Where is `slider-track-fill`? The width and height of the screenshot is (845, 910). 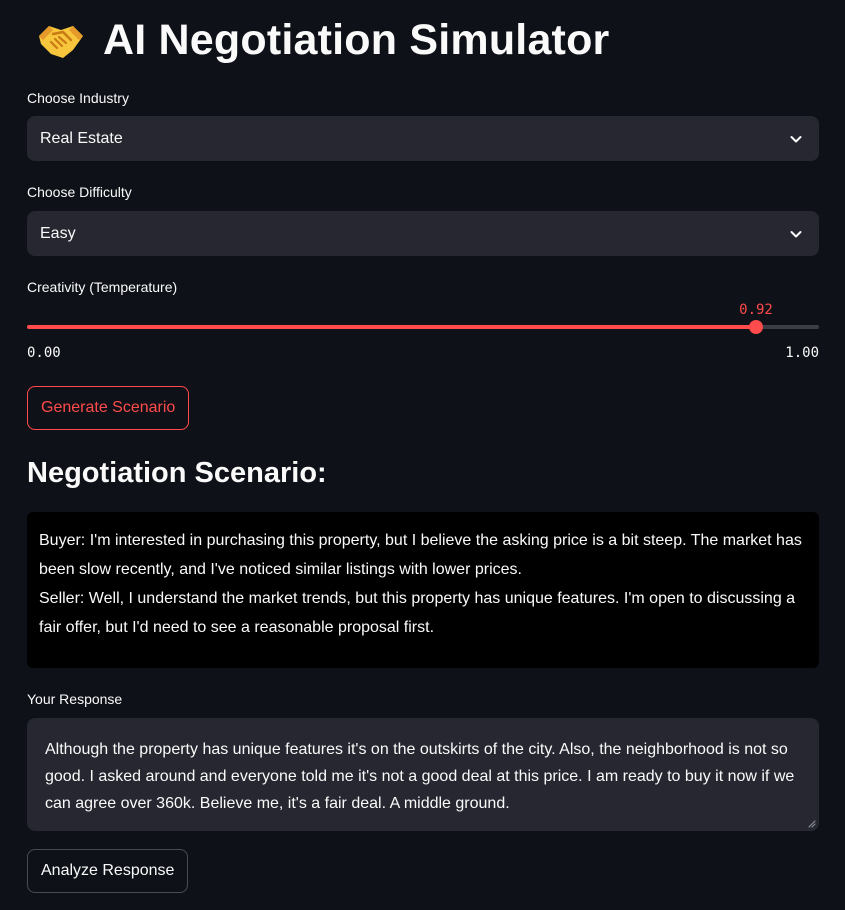 slider-track-fill is located at coordinates (391, 327).